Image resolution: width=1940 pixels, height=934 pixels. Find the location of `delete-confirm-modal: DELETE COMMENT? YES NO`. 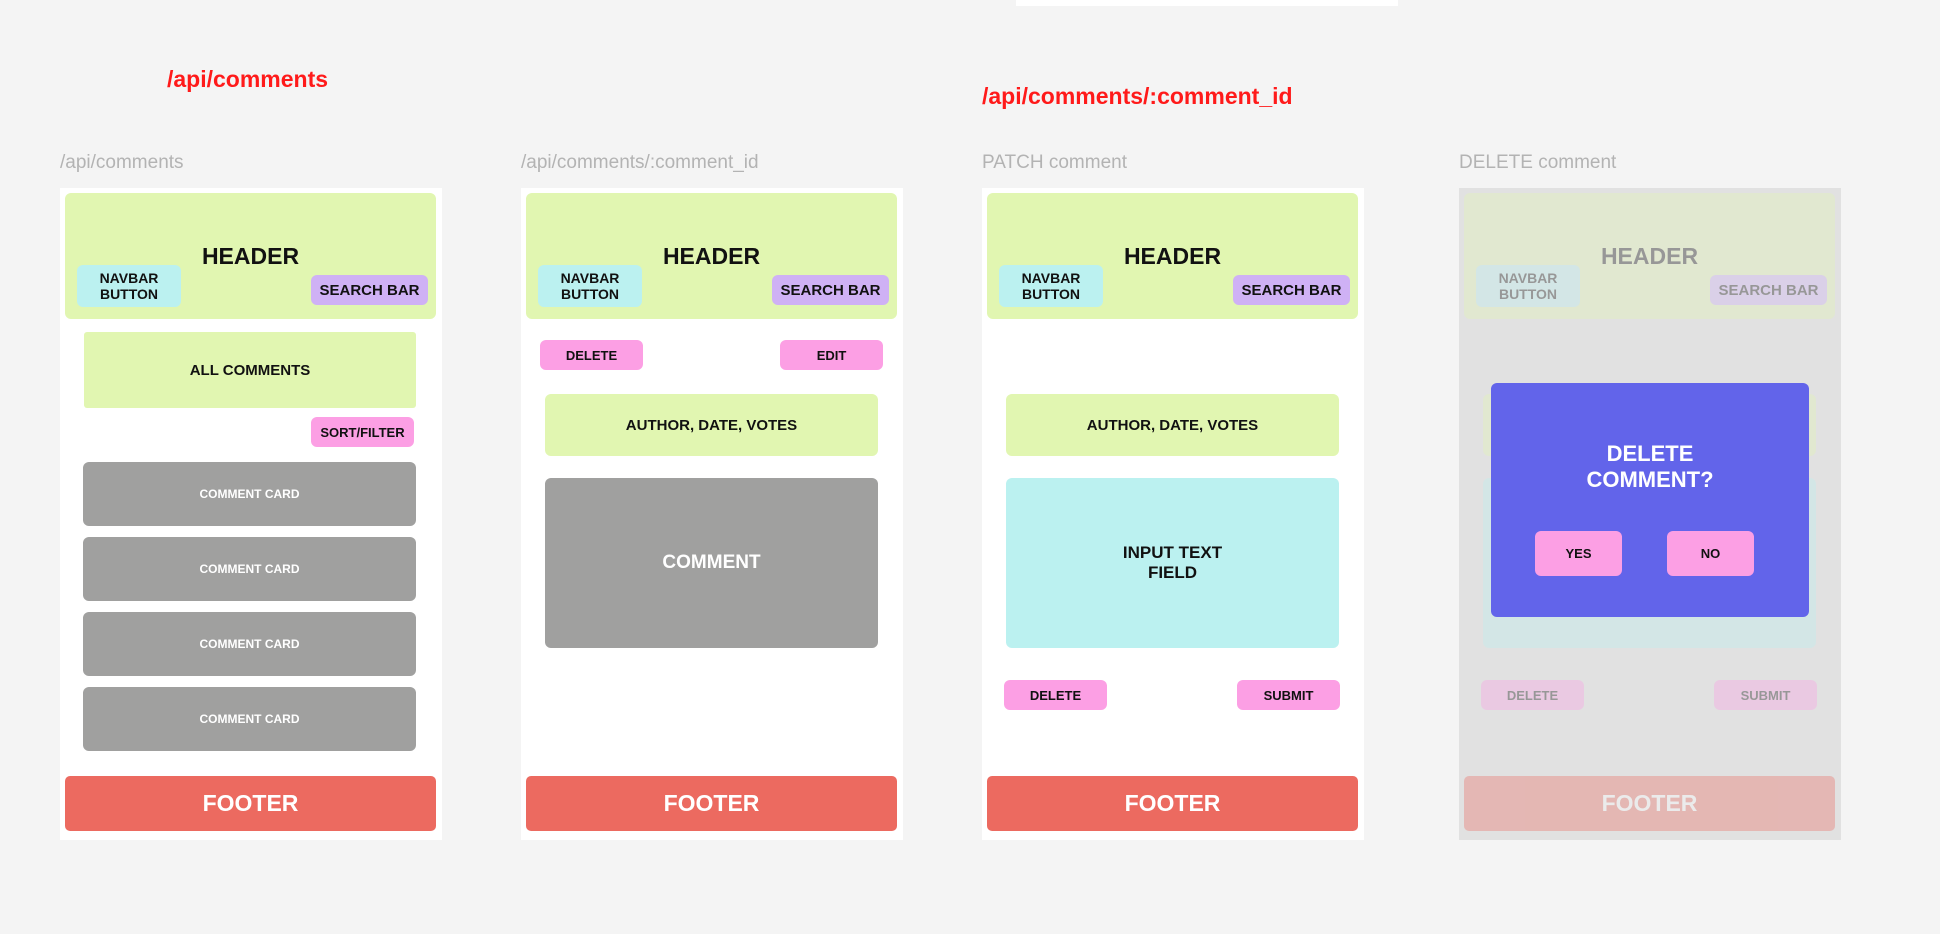

delete-confirm-modal: DELETE COMMENT? YES NO is located at coordinates (1650, 500).